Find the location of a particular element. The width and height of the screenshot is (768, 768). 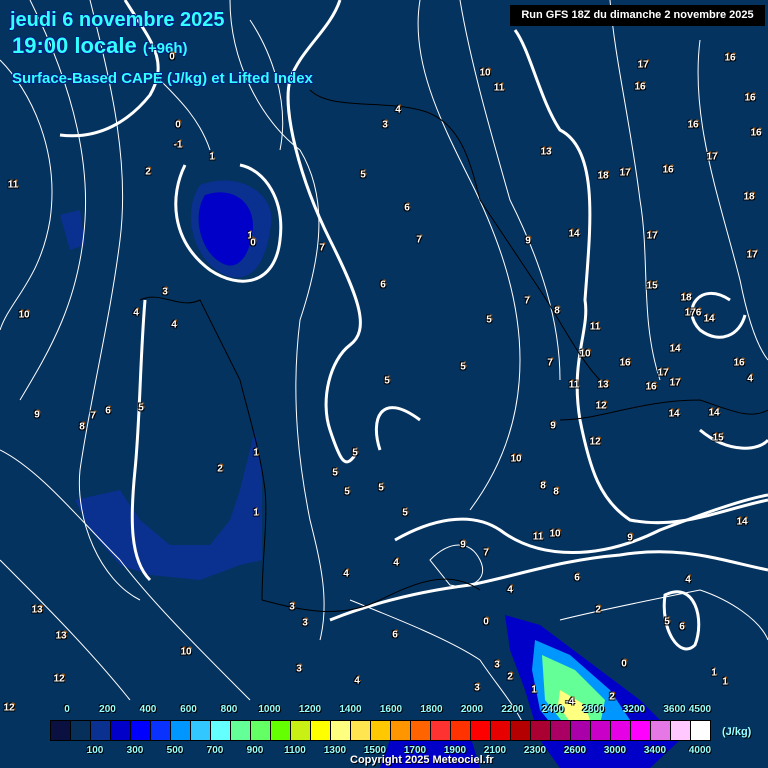

legend-tick-bottom: 3000 is located at coordinates (615, 750).